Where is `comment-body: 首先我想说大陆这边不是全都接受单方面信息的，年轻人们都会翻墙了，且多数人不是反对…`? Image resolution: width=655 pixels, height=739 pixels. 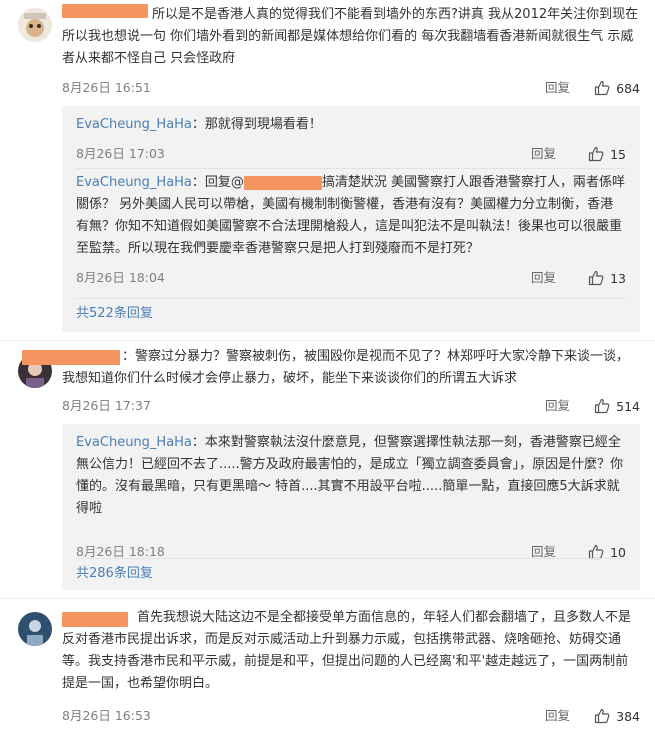
comment-body: 首先我想说大陆这边不是全都接受单方面信息的，年轻人们都会翻墙了，且多数人不是反对… is located at coordinates (347, 650).